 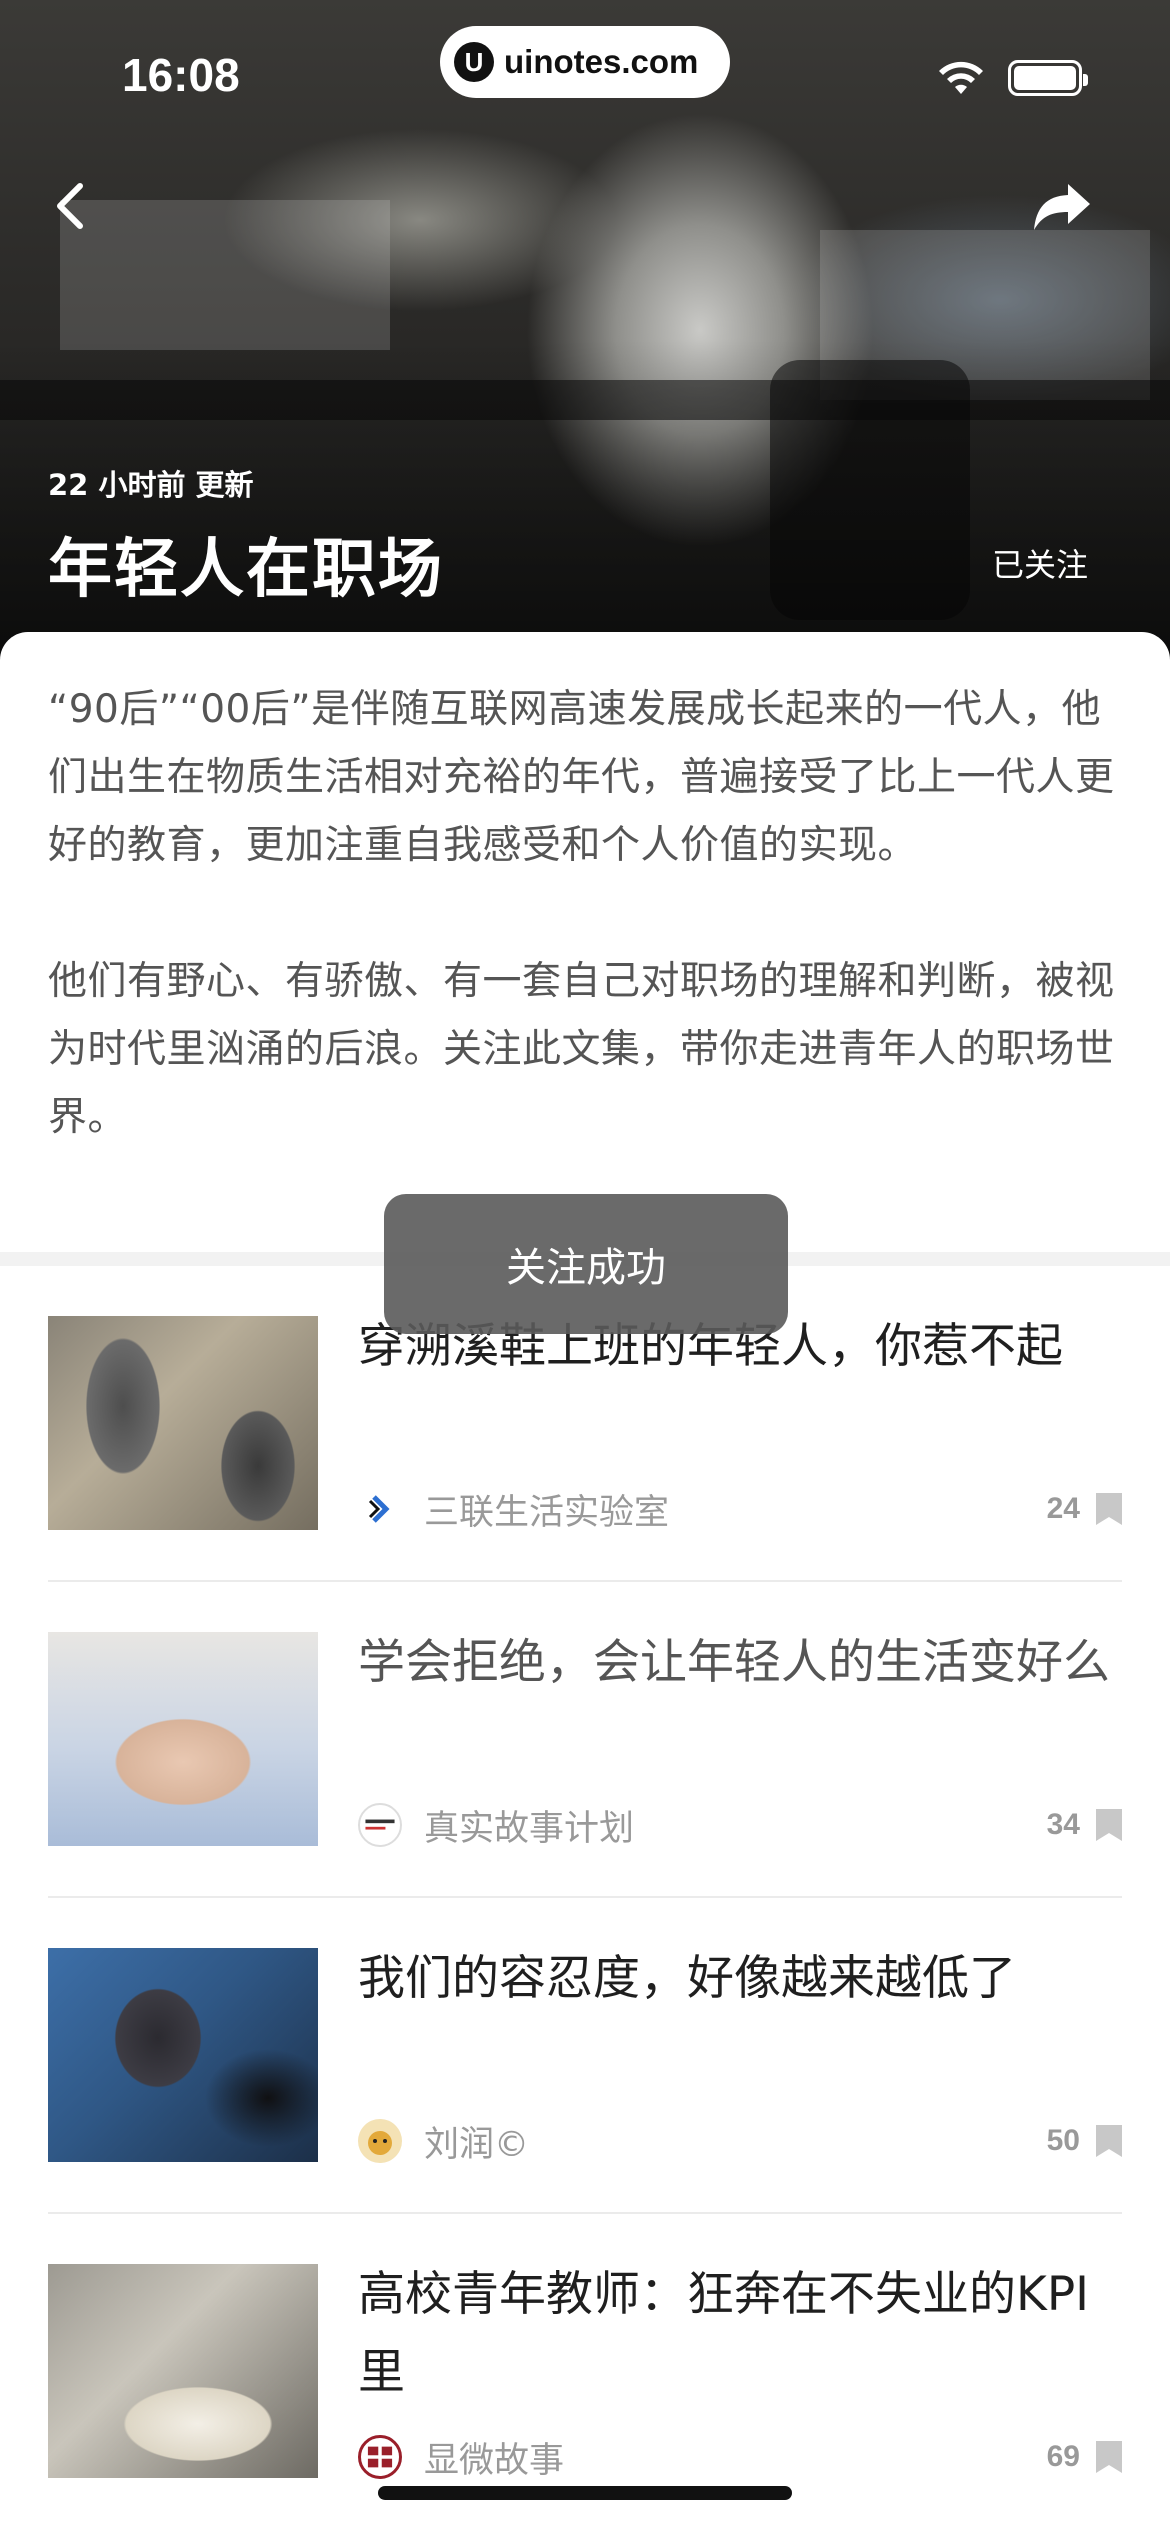 I want to click on toast-message: 关注成功, so click(x=586, y=1264).